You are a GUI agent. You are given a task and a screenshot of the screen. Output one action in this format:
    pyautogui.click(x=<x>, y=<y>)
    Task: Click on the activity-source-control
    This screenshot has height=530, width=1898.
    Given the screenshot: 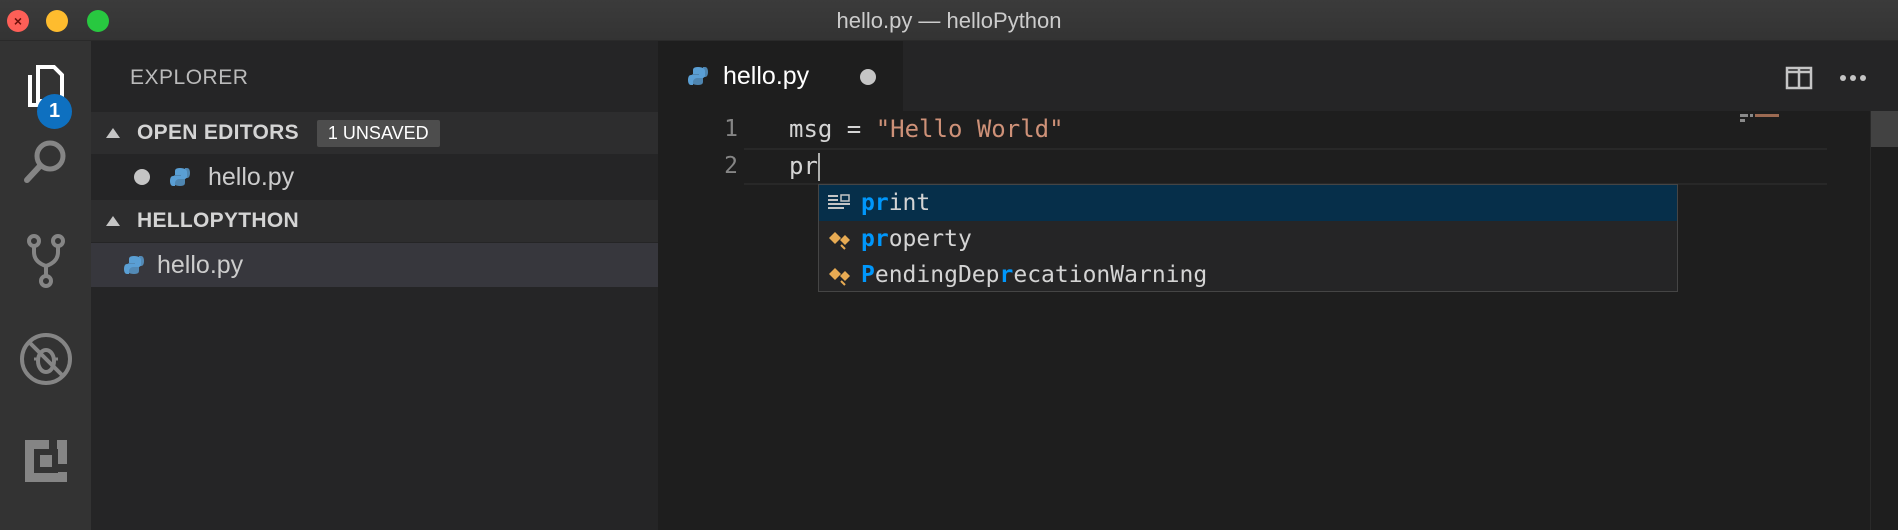 What is the action you would take?
    pyautogui.click(x=45, y=261)
    